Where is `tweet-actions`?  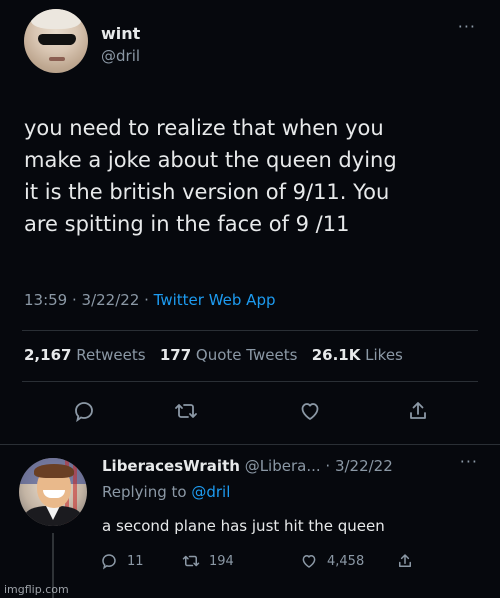 tweet-actions is located at coordinates (250, 413).